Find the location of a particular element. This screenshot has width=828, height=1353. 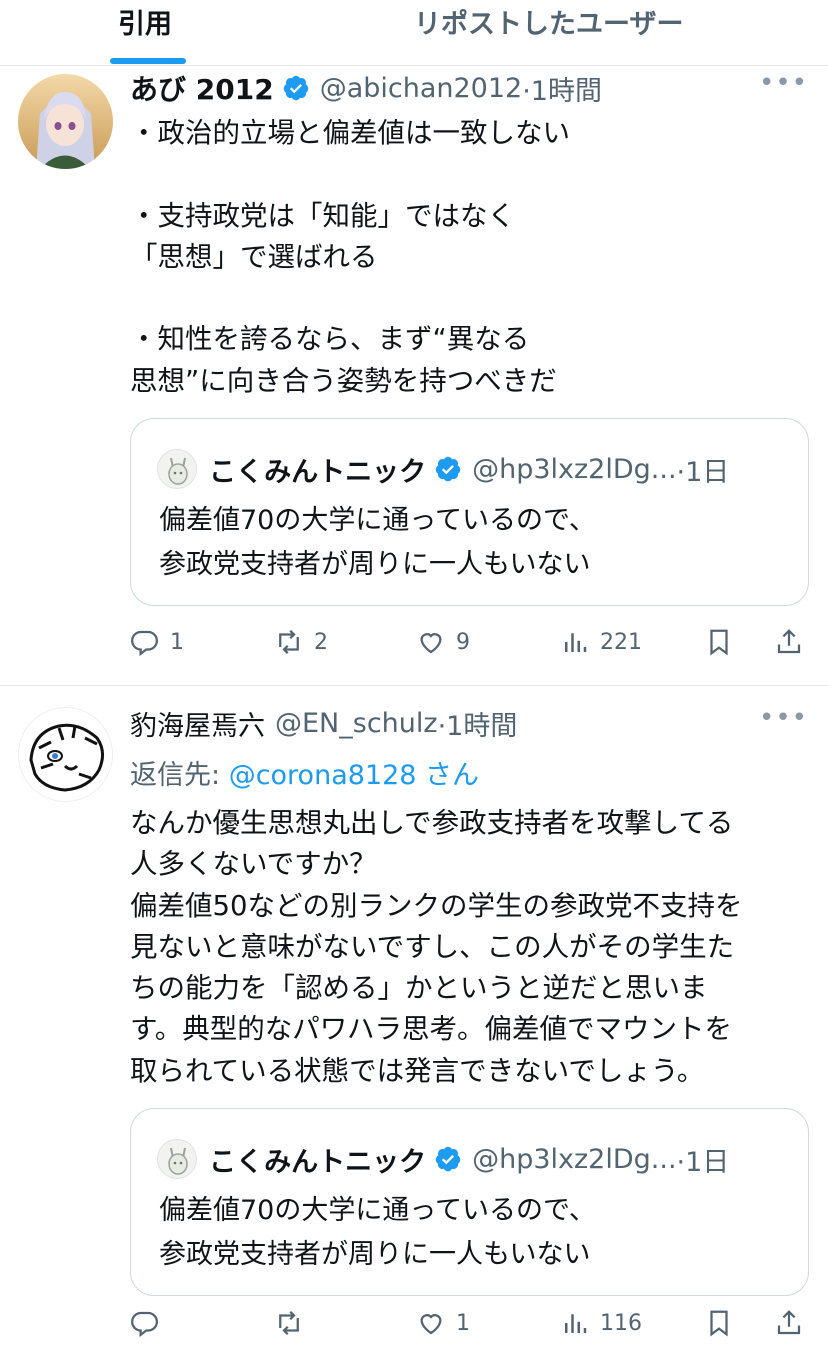

tweet-header: 豹海屋焉六 @EN_schulz ·1時間 ••• is located at coordinates (469, 723).